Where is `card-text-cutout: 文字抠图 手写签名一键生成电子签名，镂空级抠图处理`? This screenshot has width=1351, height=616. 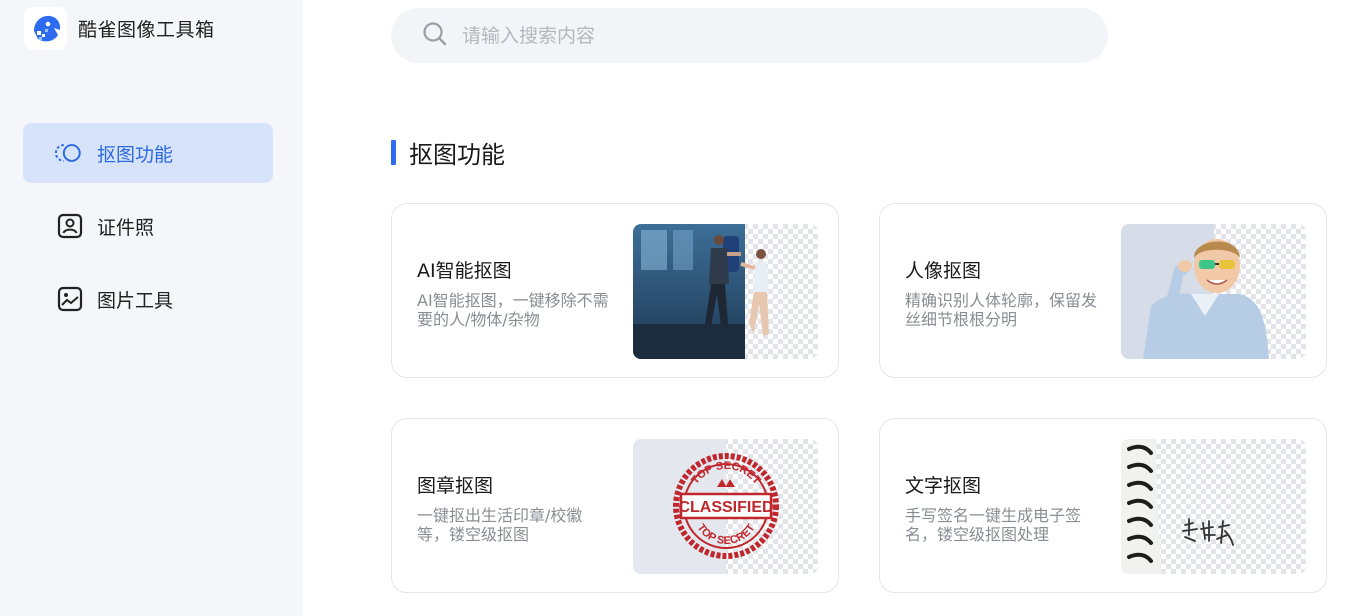 card-text-cutout: 文字抠图 手写签名一键生成电子签名，镂空级抠图处理 is located at coordinates (1103, 505).